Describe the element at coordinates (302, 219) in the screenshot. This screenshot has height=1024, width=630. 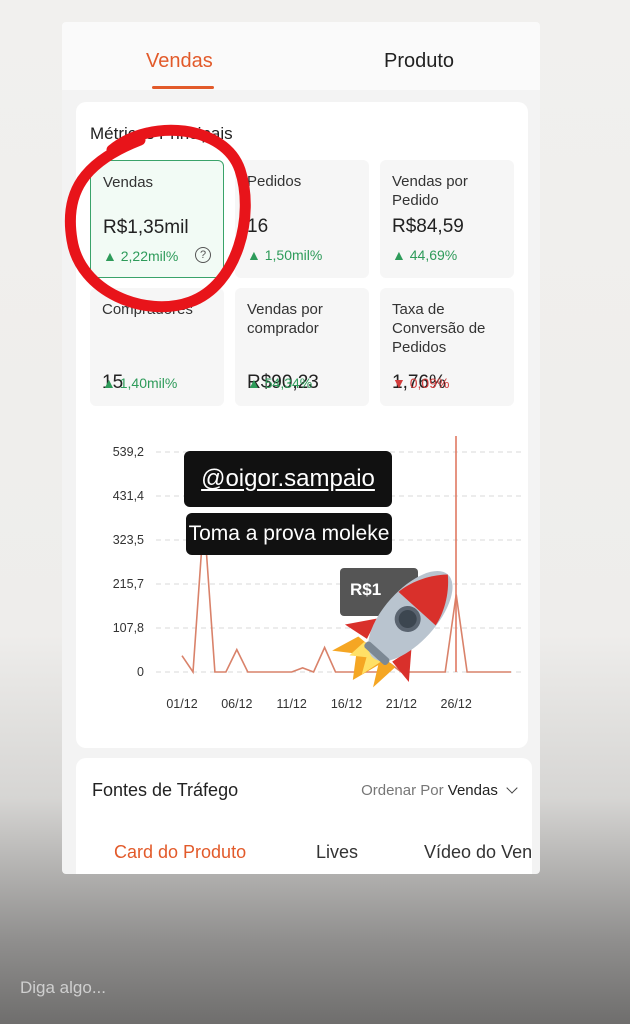
I see `metric-card-pedidos: Pedidos 16 ▲ 1,50mil%` at that location.